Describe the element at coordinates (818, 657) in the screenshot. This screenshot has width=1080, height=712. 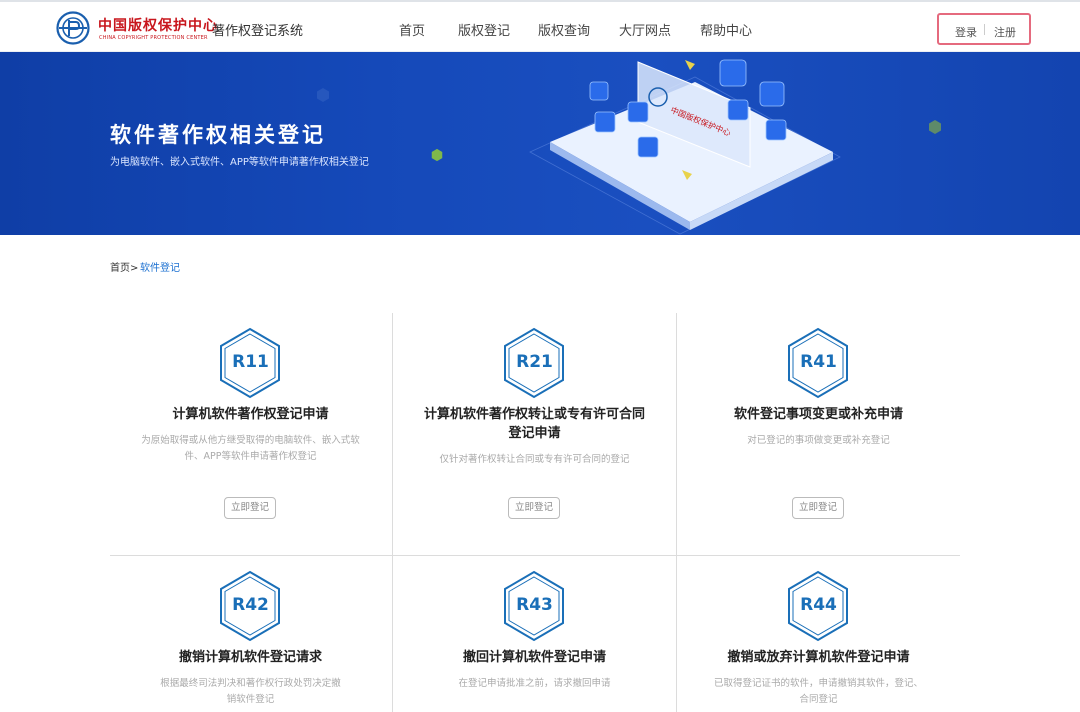
I see `card-title: 撤销或放弃计算机软件登记申请` at that location.